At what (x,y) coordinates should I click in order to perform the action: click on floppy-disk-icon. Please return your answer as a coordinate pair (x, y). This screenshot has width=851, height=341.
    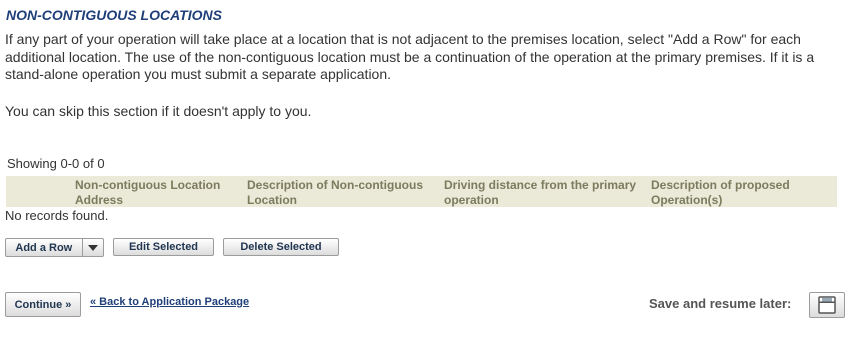
    Looking at the image, I should click on (827, 305).